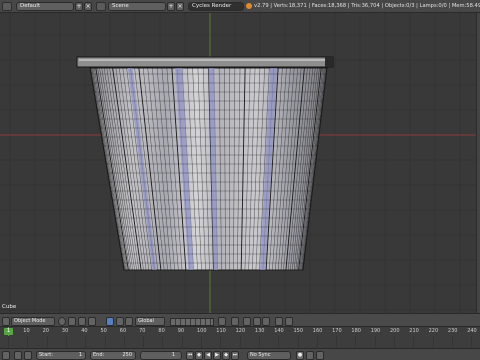 Image resolution: width=480 pixels, height=360 pixels. I want to click on timeline-tick-label: 80, so click(161, 331).